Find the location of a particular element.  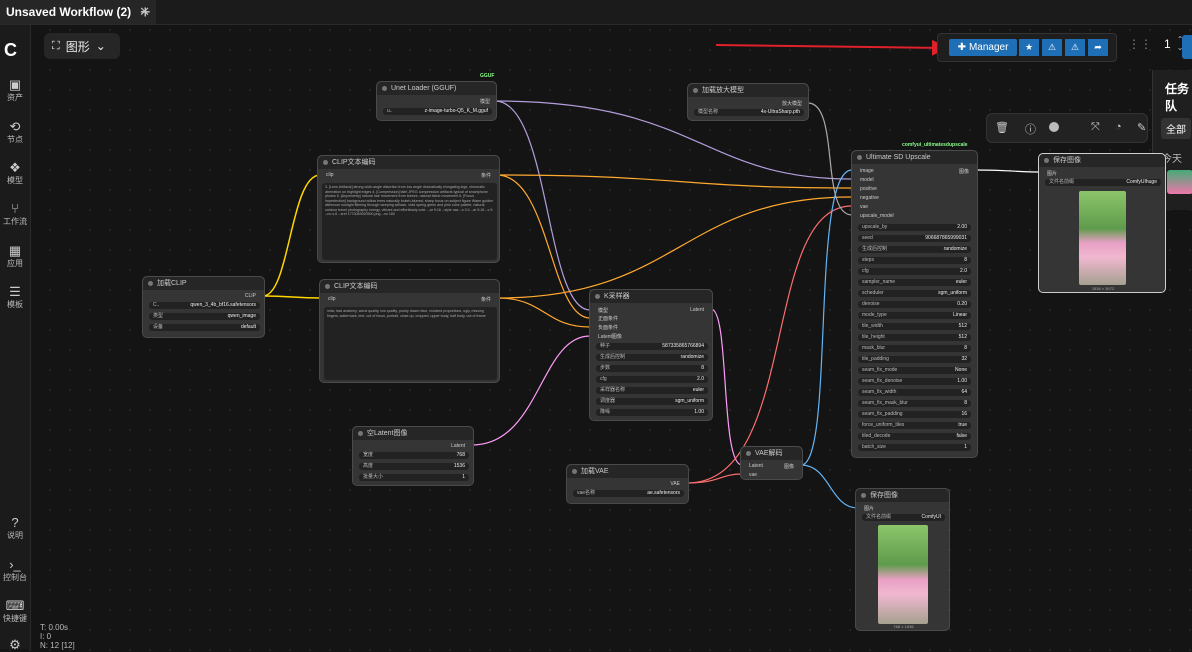

cfg-widget: cfg 2.0 is located at coordinates (652, 379).